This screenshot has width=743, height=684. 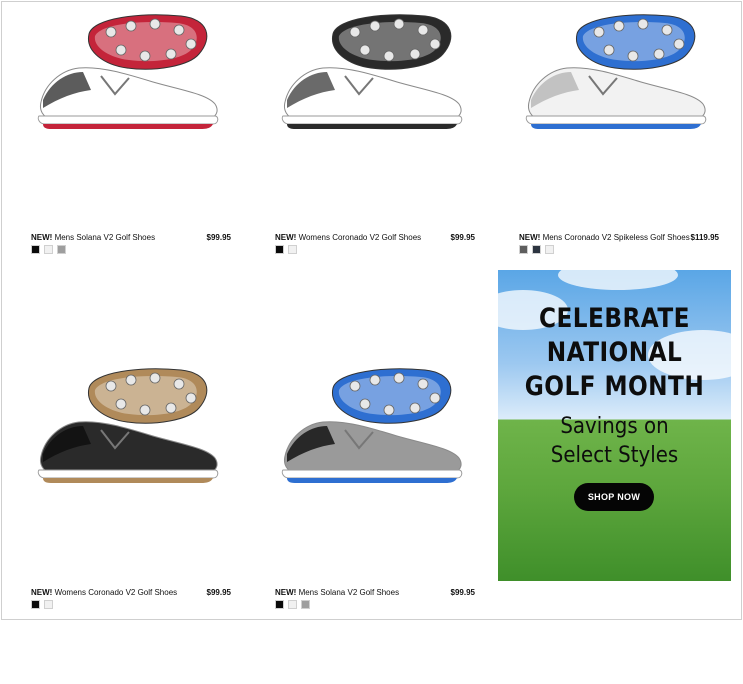 I want to click on promo-title-line: GOLF MONTH, so click(x=614, y=386).